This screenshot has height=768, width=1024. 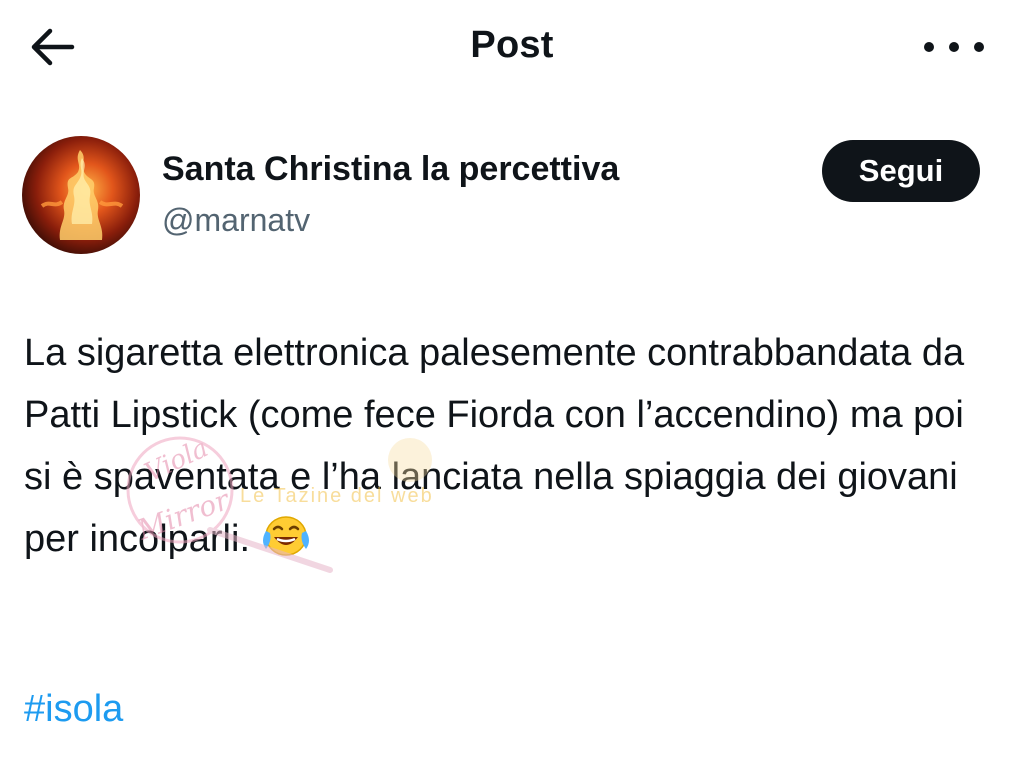 I want to click on page-title: Post, so click(x=512, y=45).